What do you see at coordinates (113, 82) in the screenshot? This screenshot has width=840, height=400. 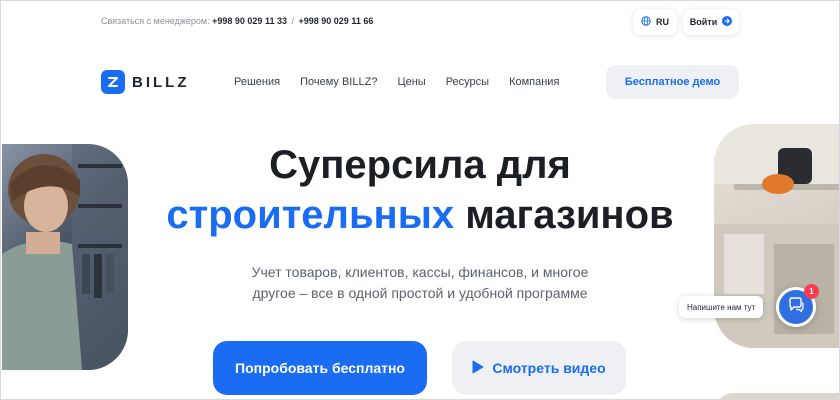 I see `logo-mark-icon` at bounding box center [113, 82].